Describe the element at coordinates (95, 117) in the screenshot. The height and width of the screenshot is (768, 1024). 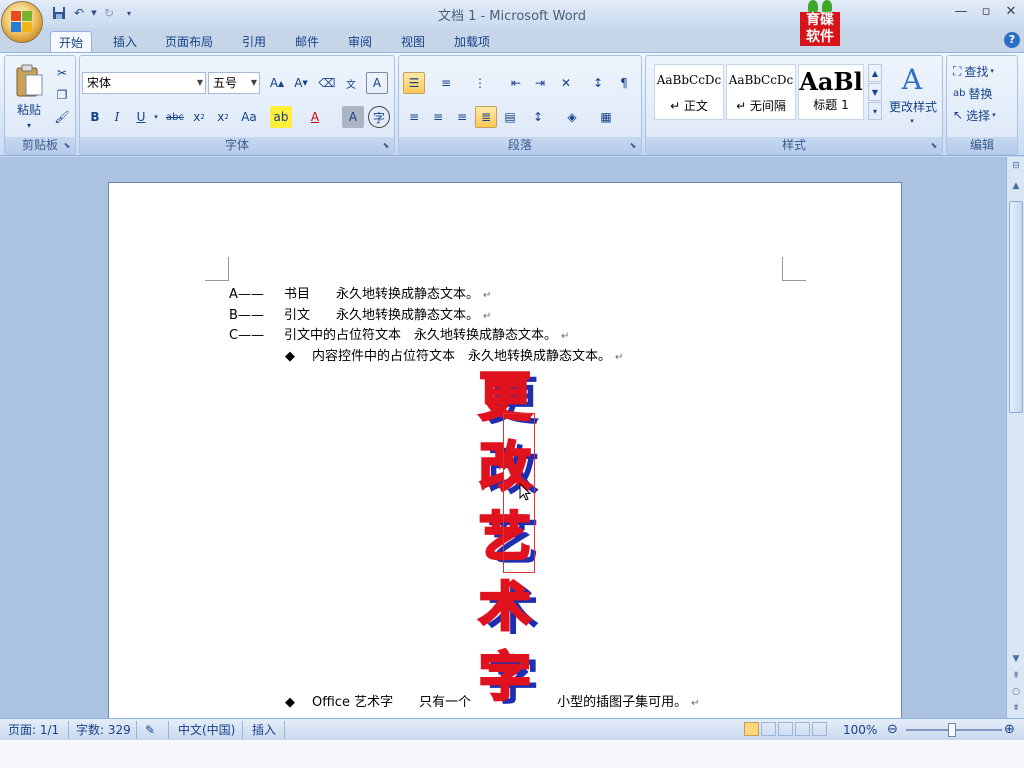
I see `bold-icon: B` at that location.